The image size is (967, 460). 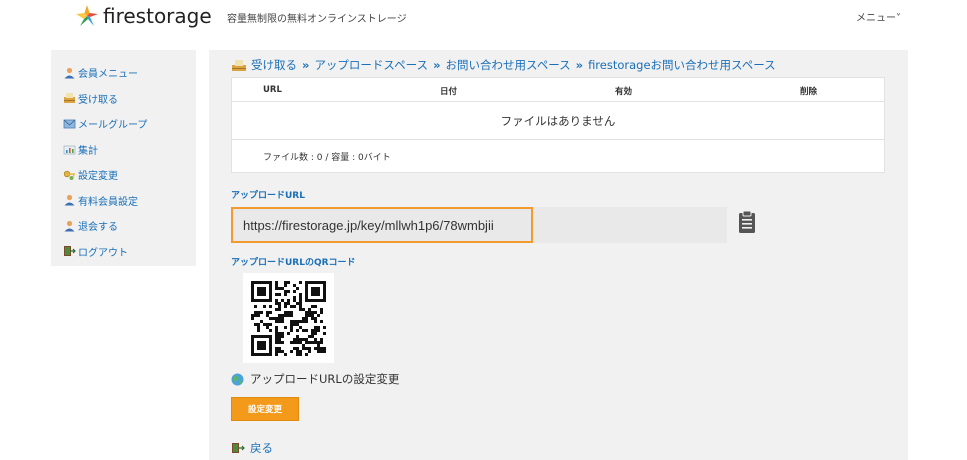 What do you see at coordinates (69, 150) in the screenshot?
I see `chart-icon` at bounding box center [69, 150].